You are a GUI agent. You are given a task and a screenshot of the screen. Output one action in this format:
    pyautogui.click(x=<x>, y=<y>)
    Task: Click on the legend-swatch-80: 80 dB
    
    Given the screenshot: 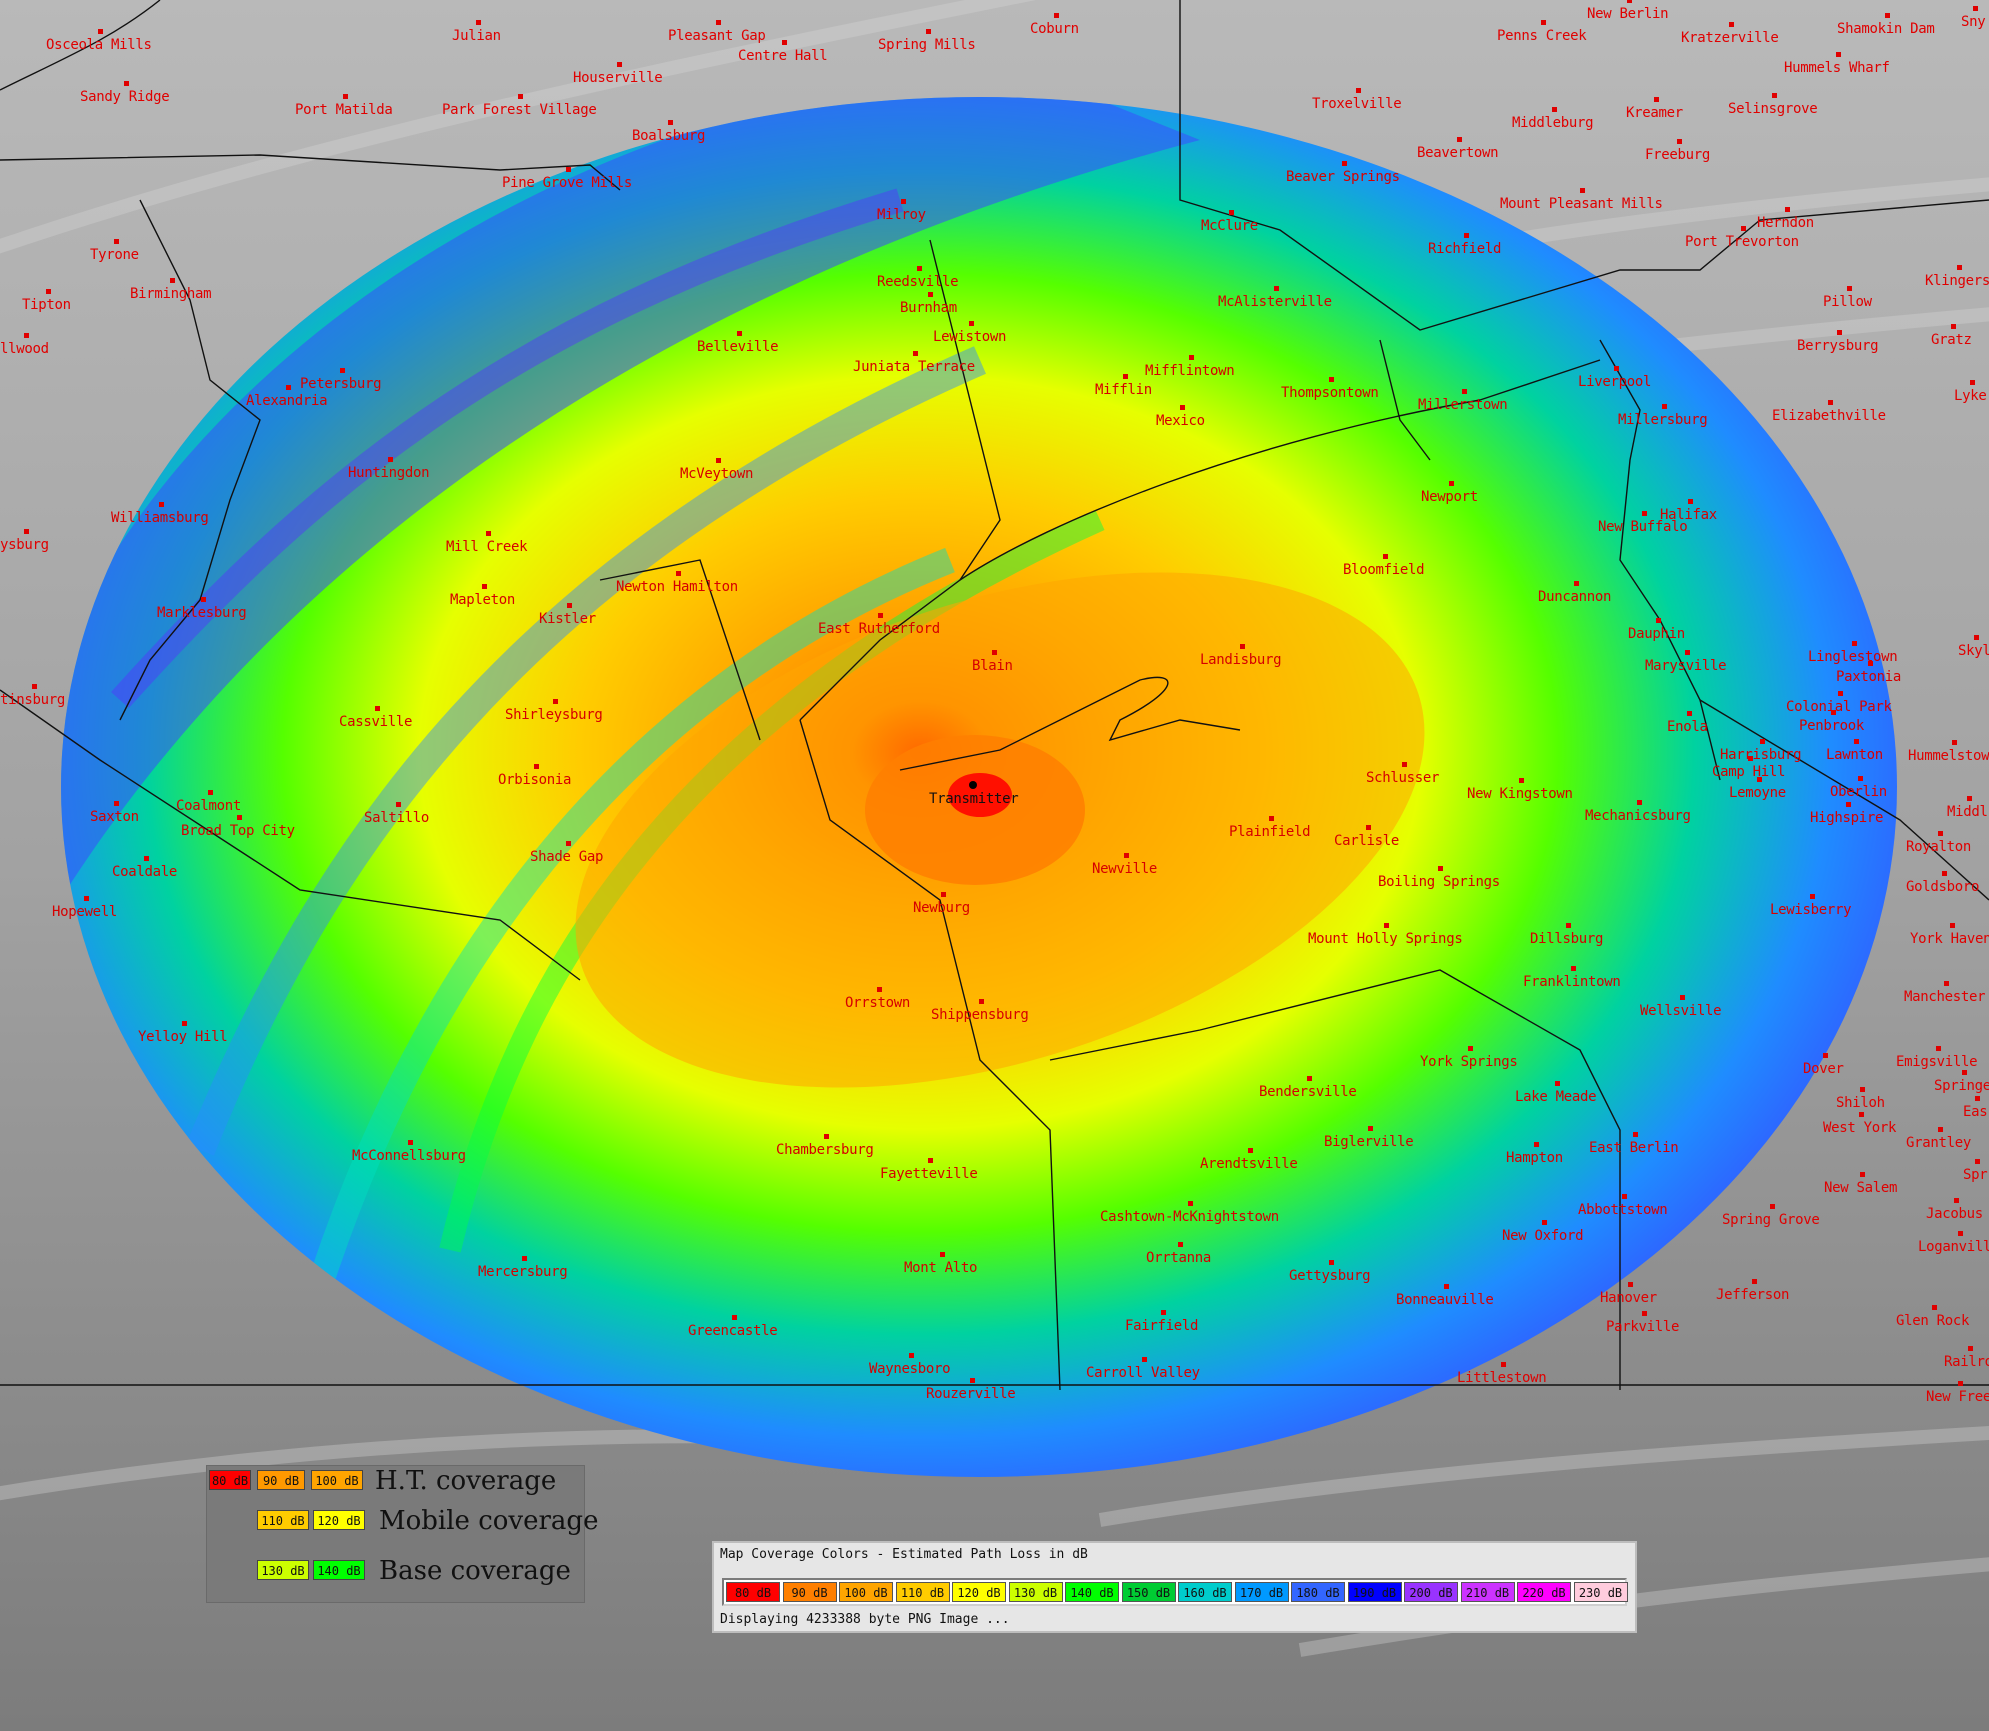 What is the action you would take?
    pyautogui.click(x=230, y=1480)
    